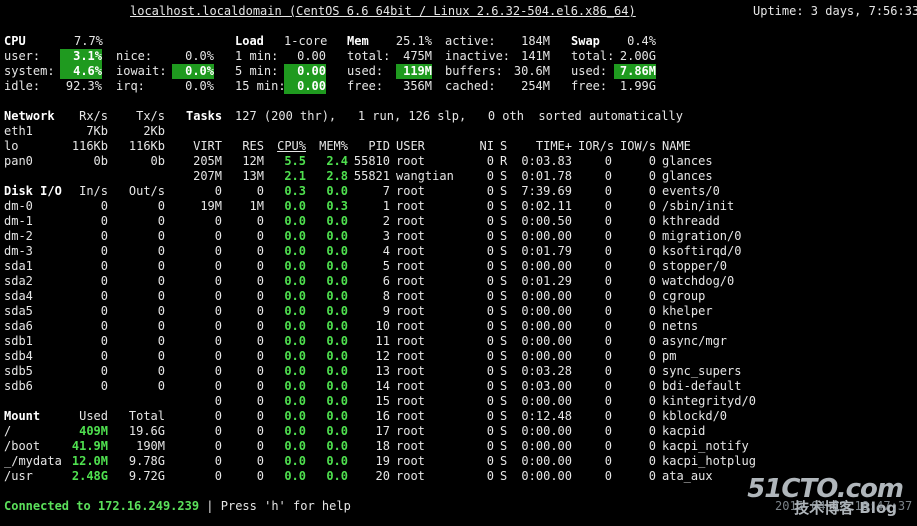  What do you see at coordinates (410, 146) in the screenshot?
I see `proc-header-user: USER` at bounding box center [410, 146].